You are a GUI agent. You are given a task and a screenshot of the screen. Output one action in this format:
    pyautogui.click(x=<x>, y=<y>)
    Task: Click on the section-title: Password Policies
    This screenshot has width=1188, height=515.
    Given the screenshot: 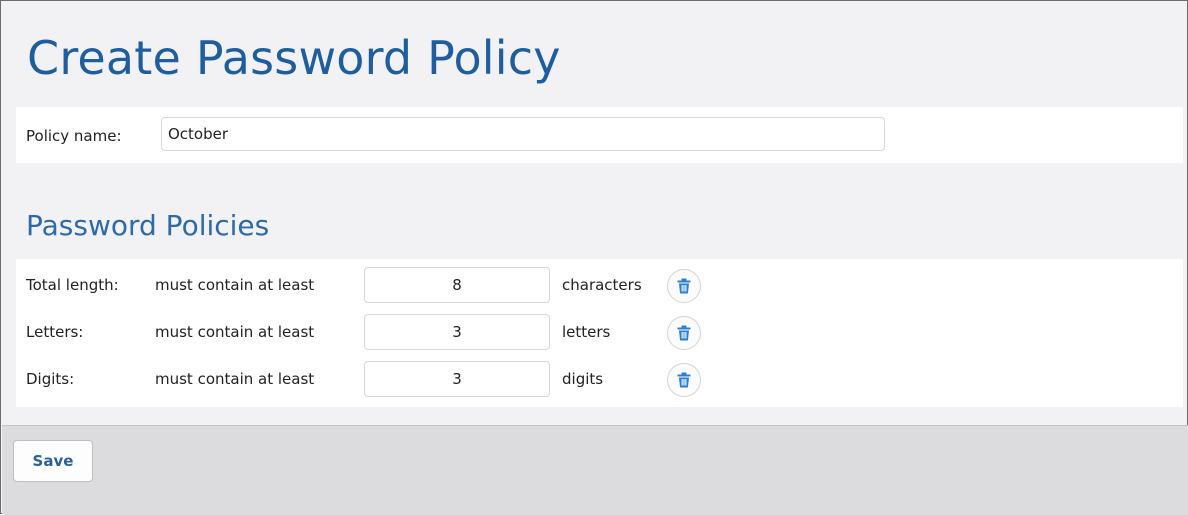 What is the action you would take?
    pyautogui.click(x=148, y=225)
    